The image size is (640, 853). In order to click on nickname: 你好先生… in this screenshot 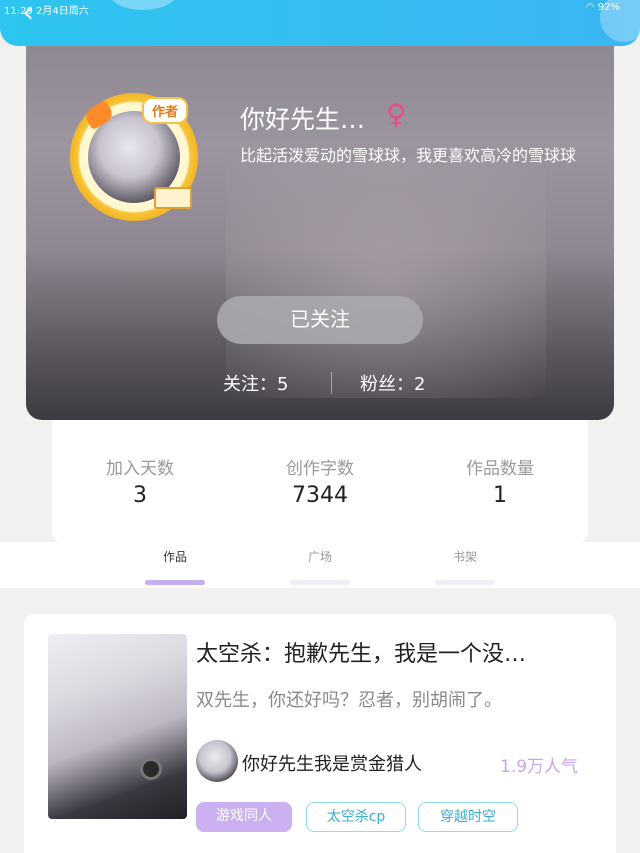, I will do `click(303, 119)`.